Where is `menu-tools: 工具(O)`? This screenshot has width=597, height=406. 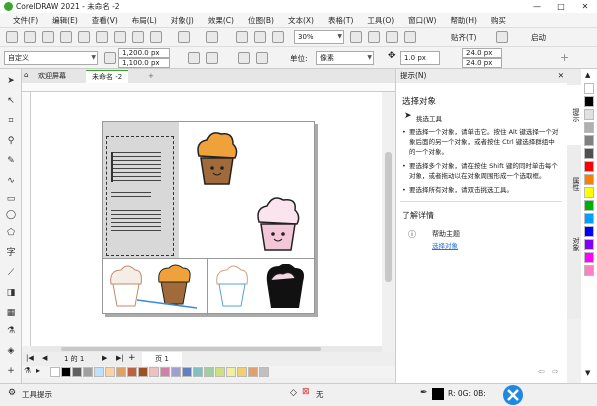
menu-tools: 工具(O) is located at coordinates (380, 20).